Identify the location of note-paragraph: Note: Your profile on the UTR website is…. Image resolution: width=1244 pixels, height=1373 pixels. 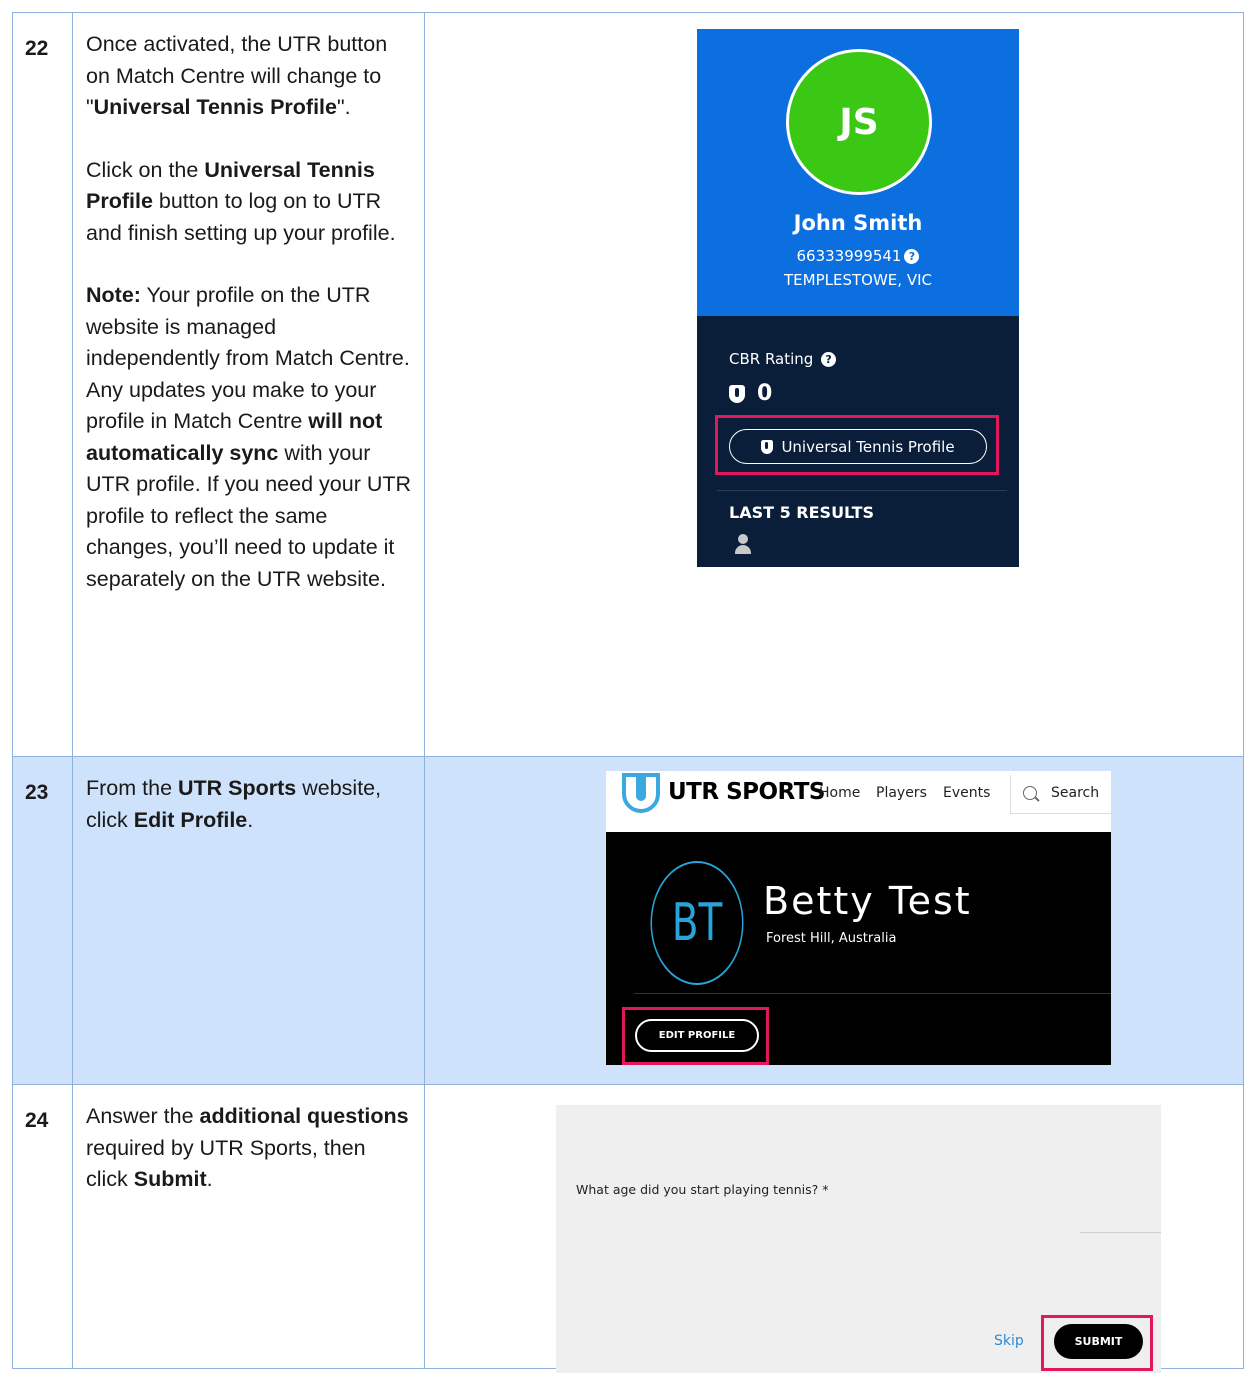
(249, 437).